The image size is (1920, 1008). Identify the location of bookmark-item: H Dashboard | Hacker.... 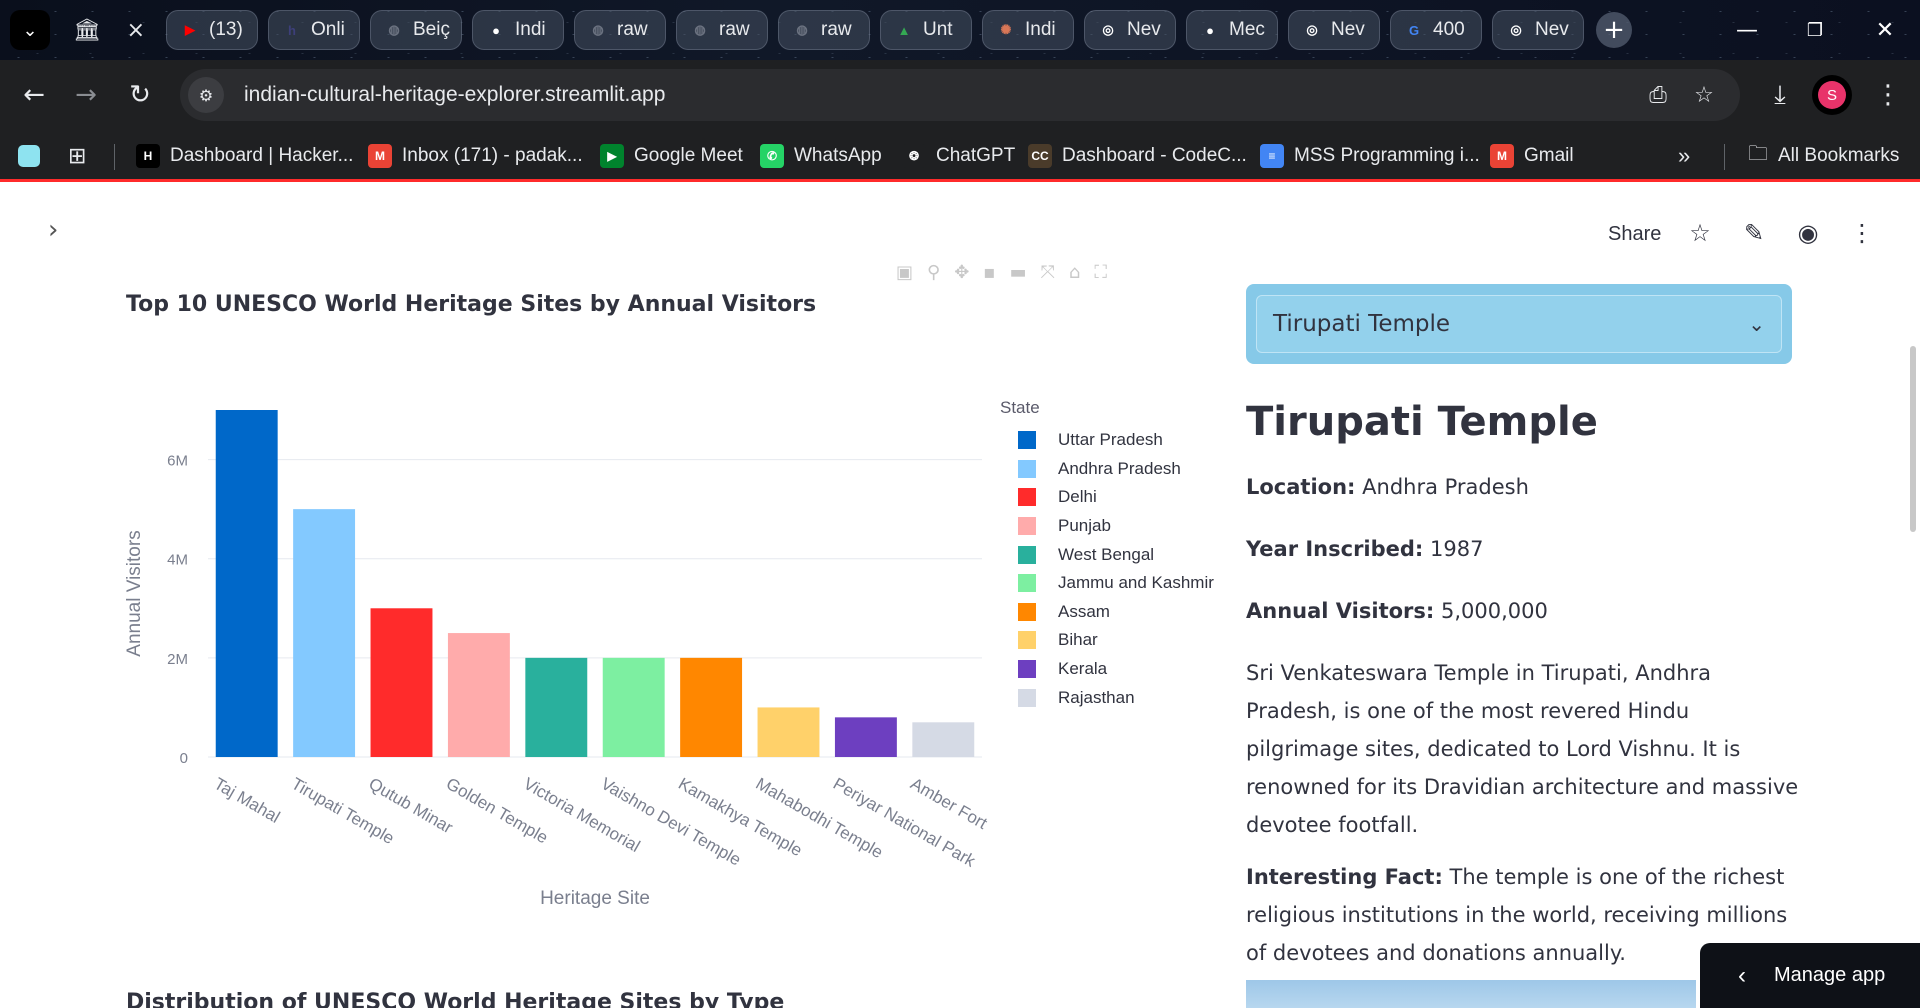
(244, 156).